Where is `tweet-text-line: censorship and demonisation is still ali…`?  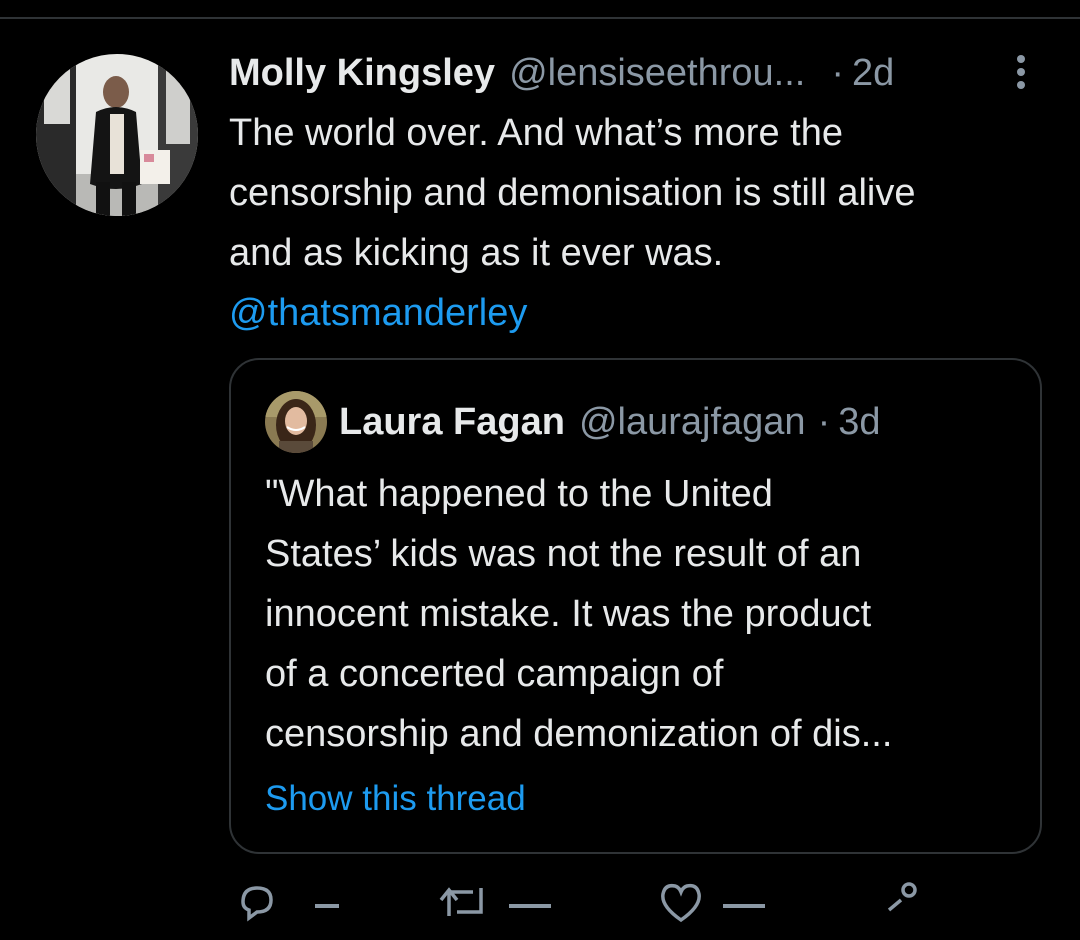 tweet-text-line: censorship and demonisation is still ali… is located at coordinates (572, 193).